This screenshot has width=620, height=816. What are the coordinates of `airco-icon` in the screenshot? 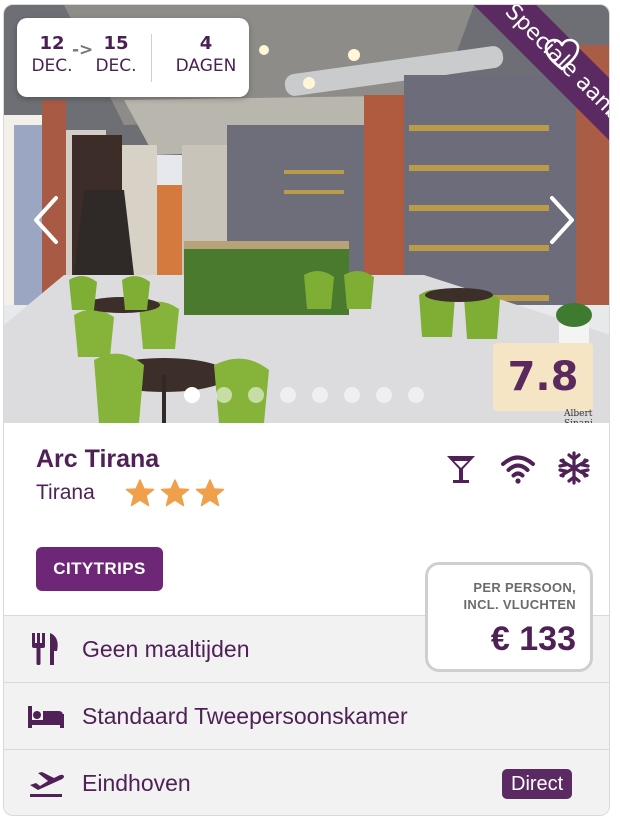 It's located at (574, 468).